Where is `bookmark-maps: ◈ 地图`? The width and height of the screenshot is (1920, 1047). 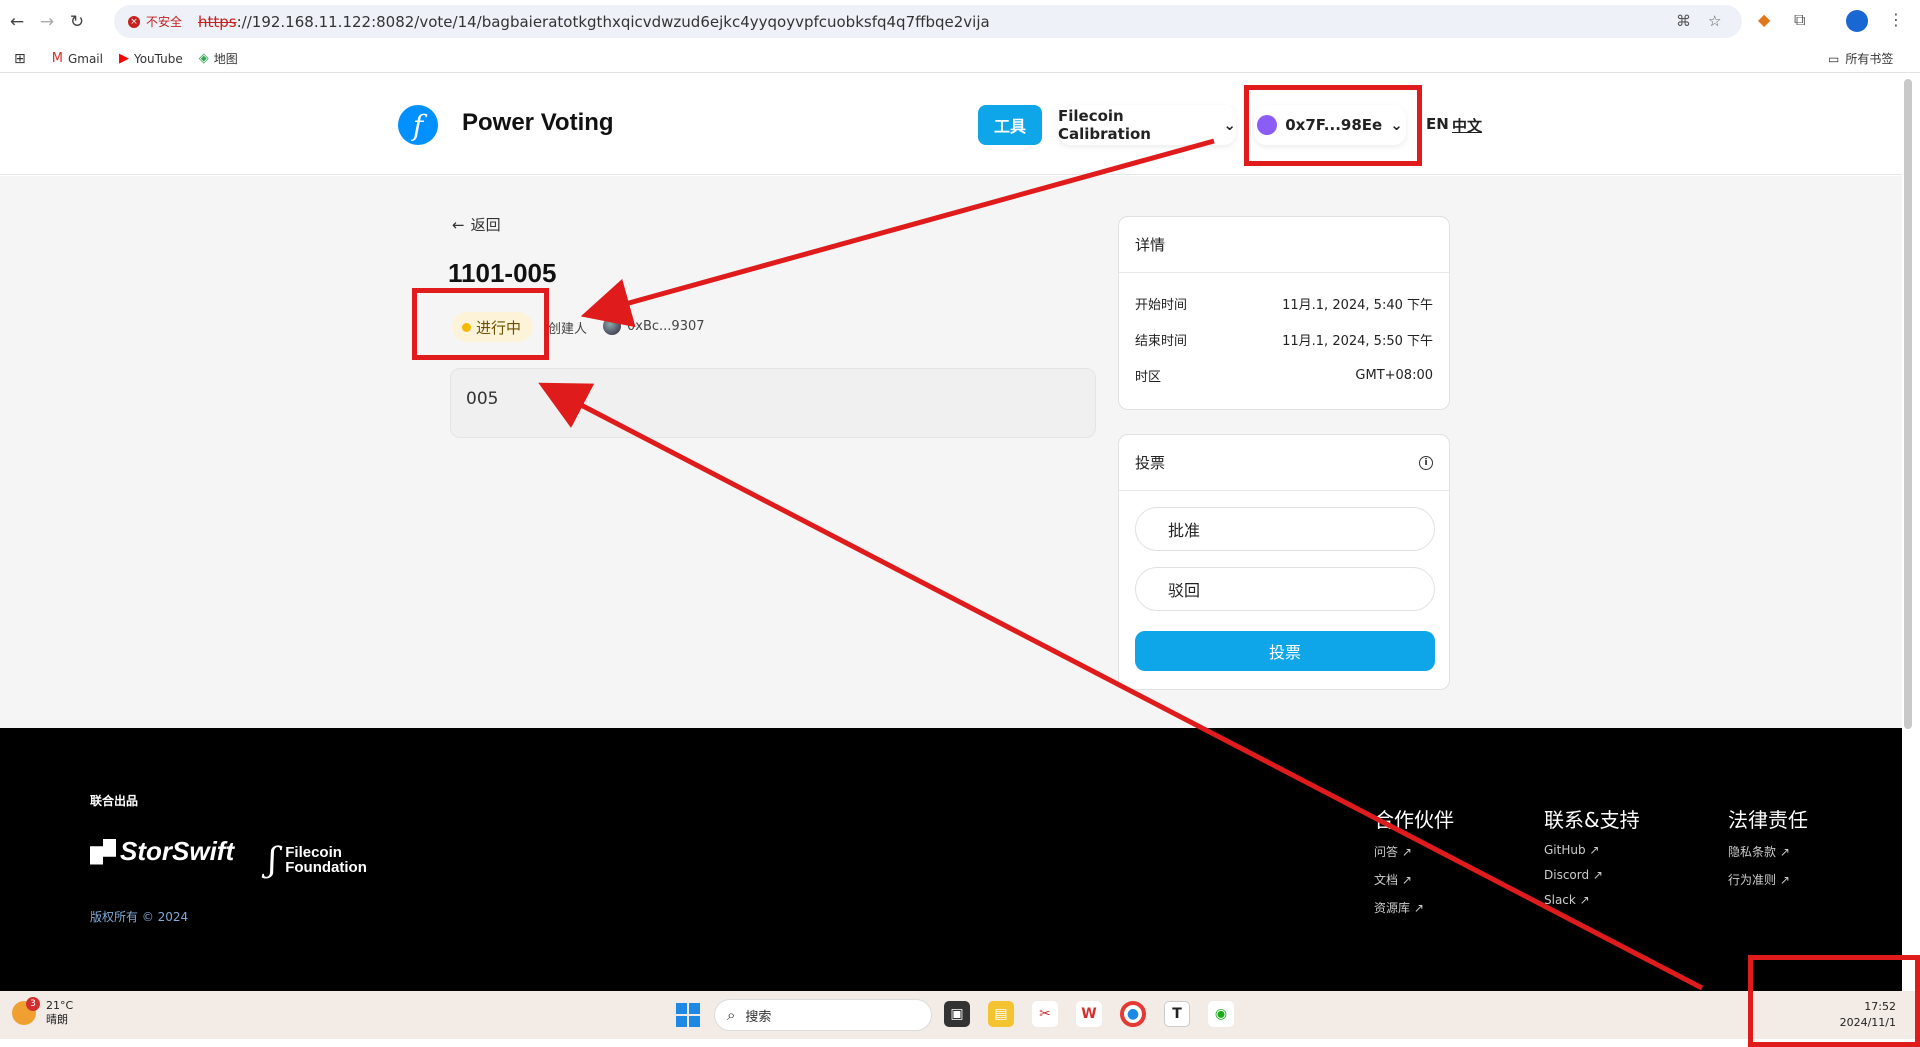
bookmark-maps: ◈ 地图 is located at coordinates (218, 58).